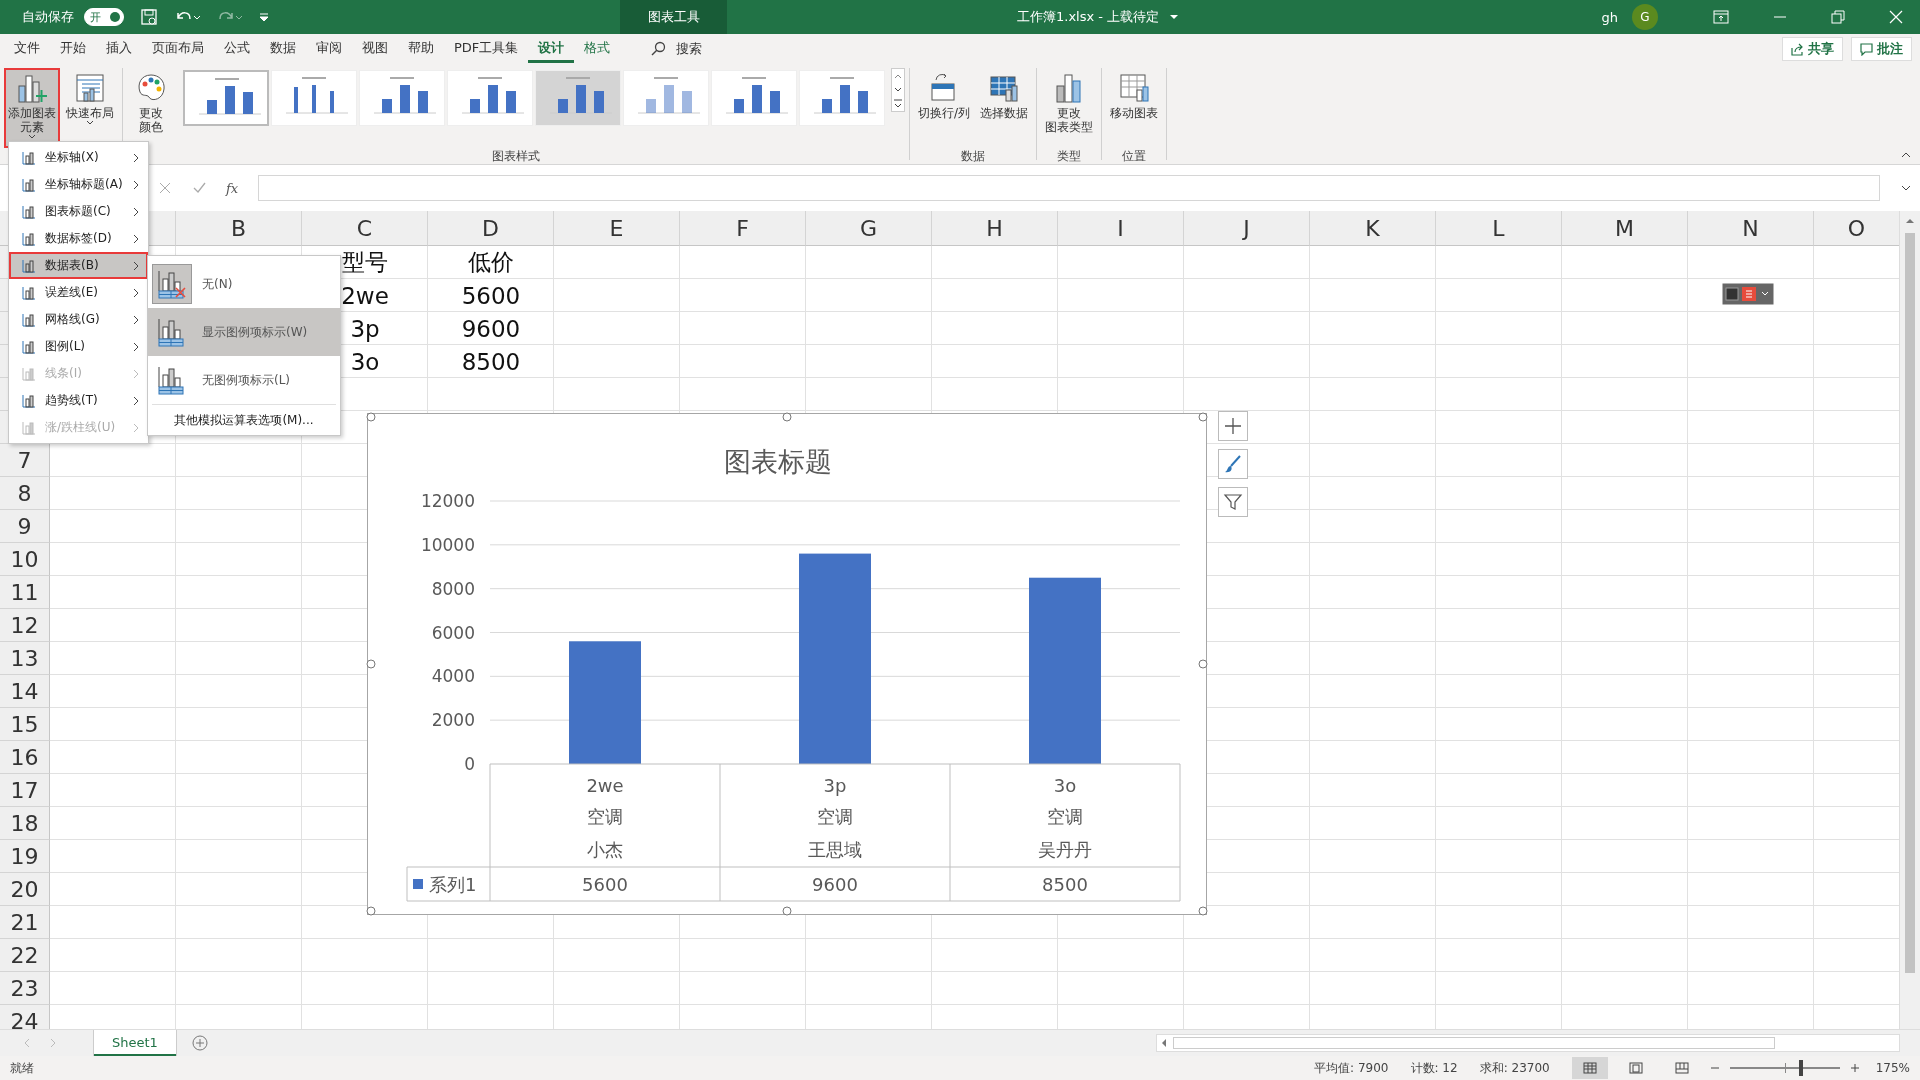 The image size is (1920, 1080). Describe the element at coordinates (119, 49) in the screenshot. I see `ribbon-tab: 插入` at that location.